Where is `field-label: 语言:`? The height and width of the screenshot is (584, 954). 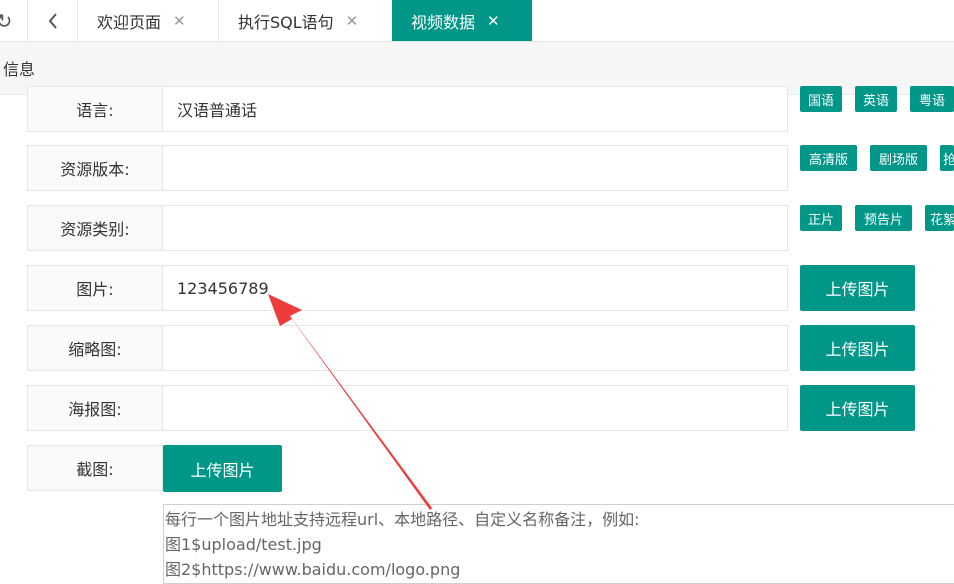
field-label: 语言: is located at coordinates (95, 109).